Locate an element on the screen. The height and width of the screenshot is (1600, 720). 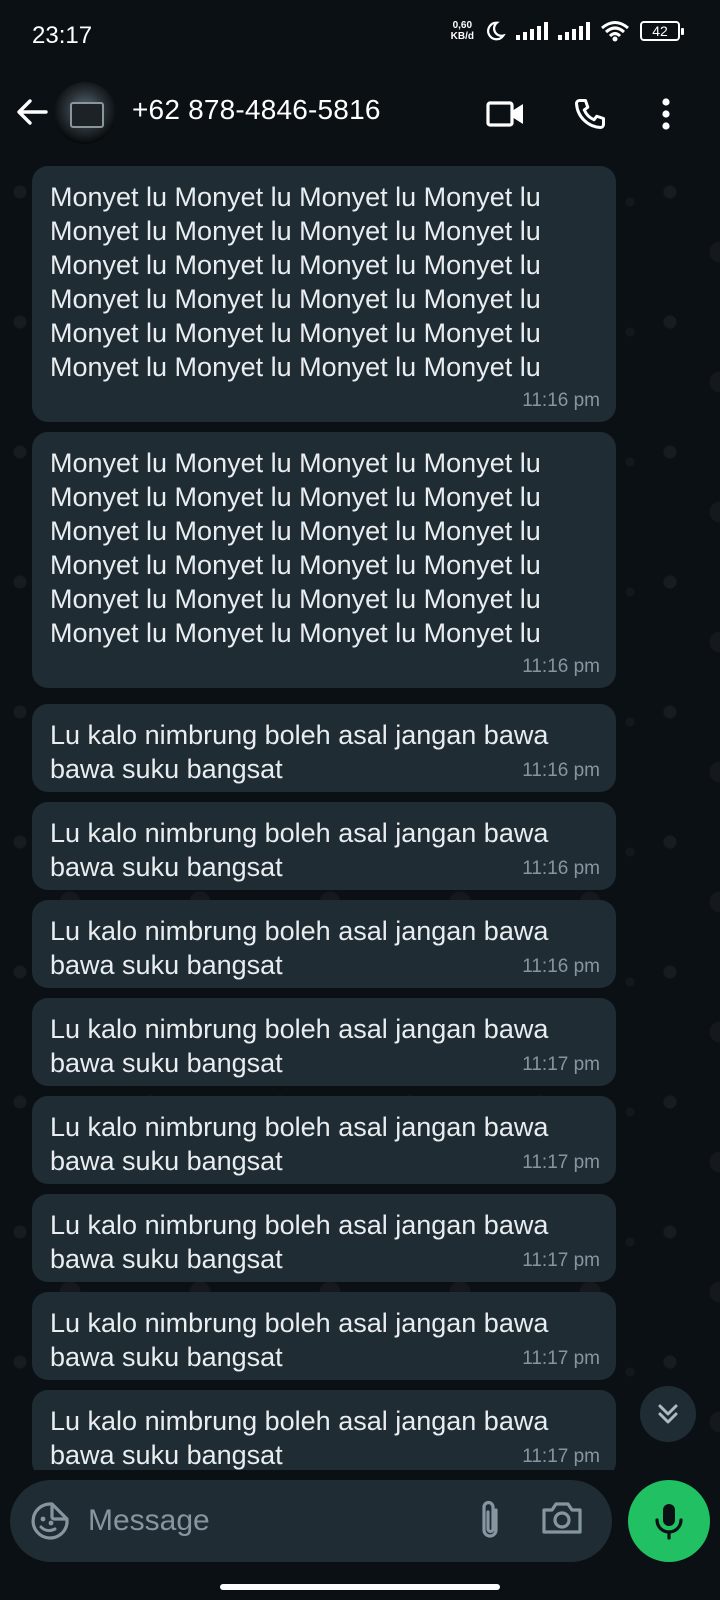
message-composer is located at coordinates (311, 1521).